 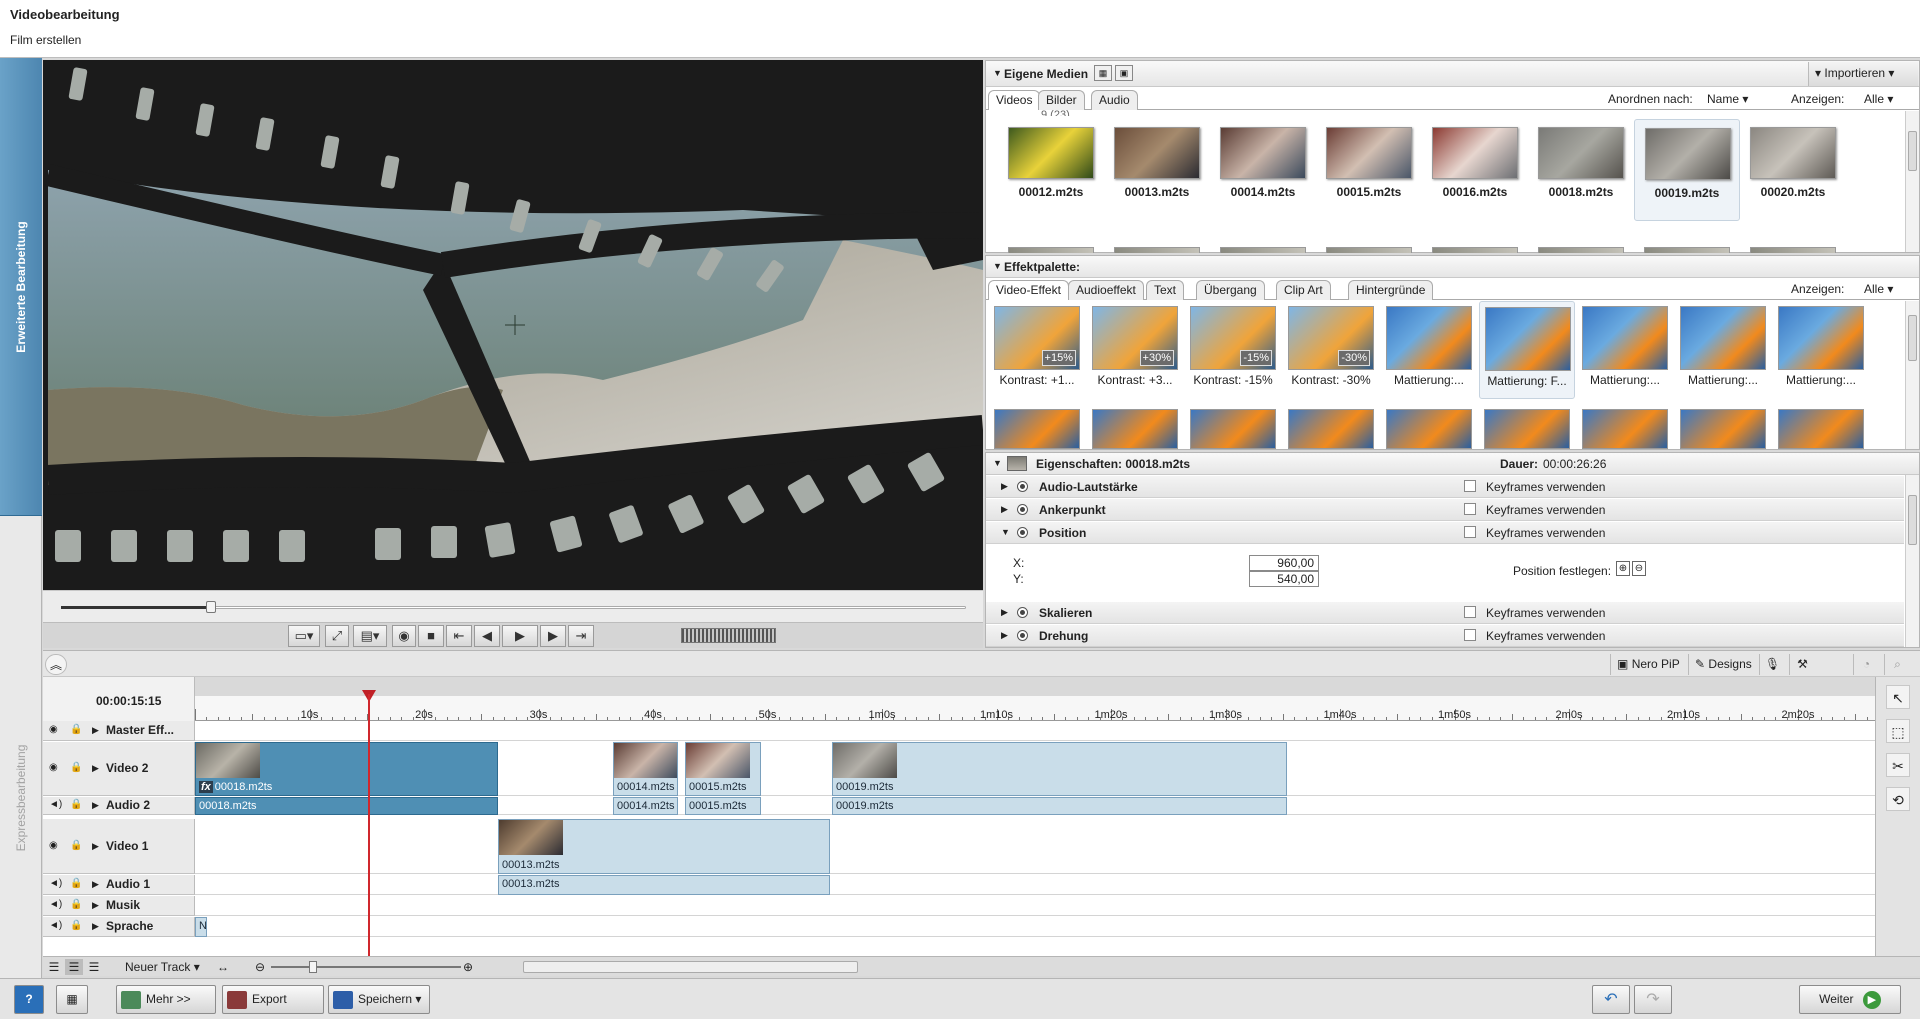 What do you see at coordinates (1878, 289) in the screenshot?
I see `effects-show-select: Alle ▾` at bounding box center [1878, 289].